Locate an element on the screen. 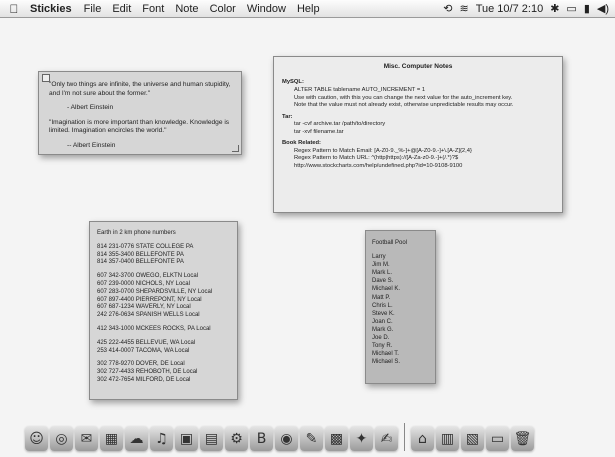 This screenshot has height=457, width=615. clock: Tue 10/7 2:10 is located at coordinates (509, 9).